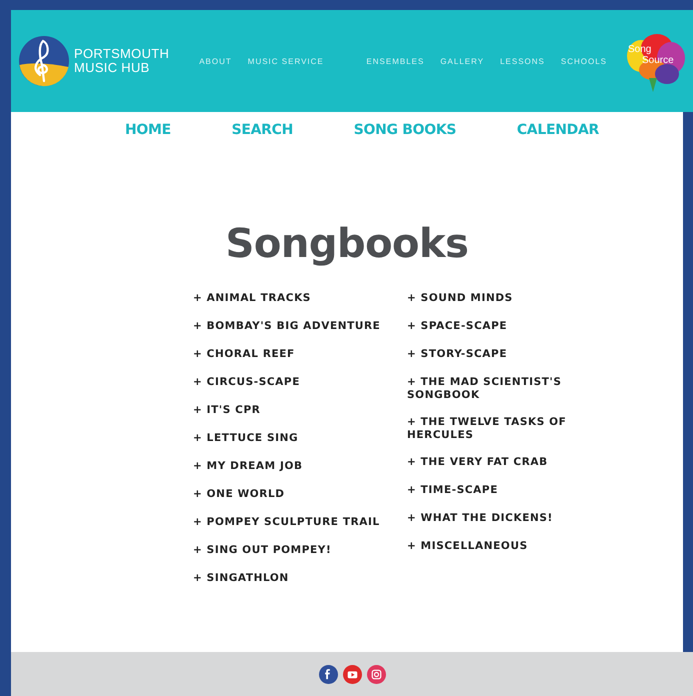  I want to click on instagram-icon, so click(376, 674).